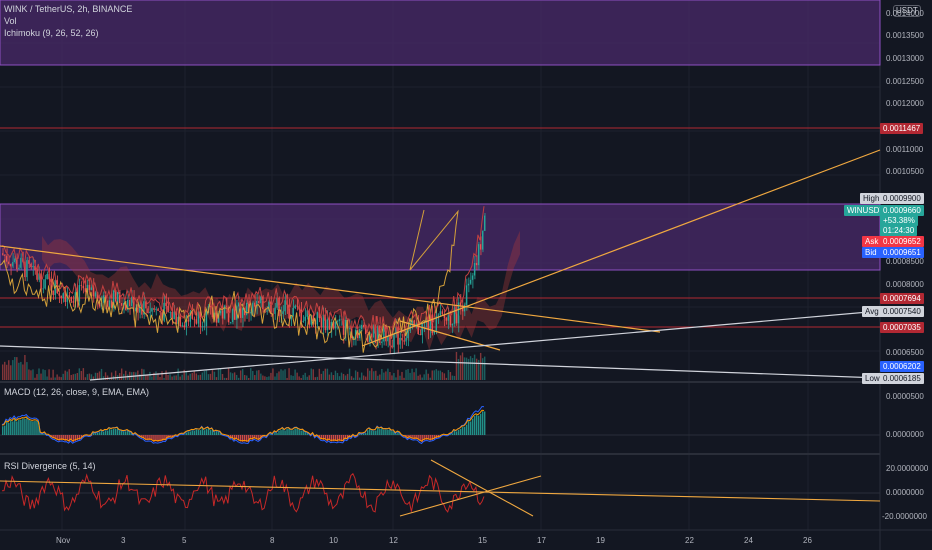 The image size is (932, 550). I want to click on price-tick: 0.0012500, so click(905, 81).